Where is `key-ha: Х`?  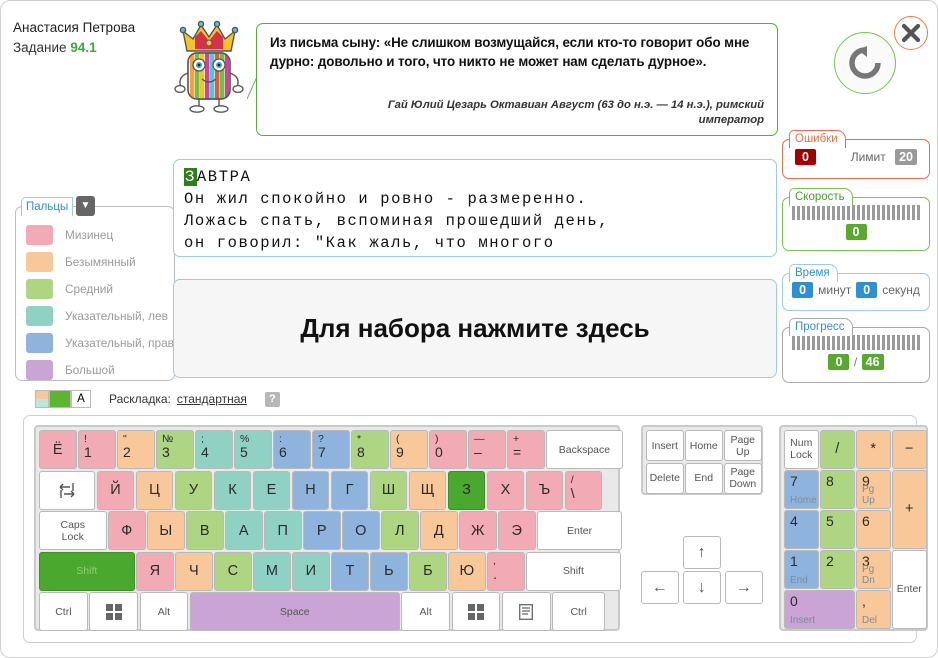
key-ha: Х is located at coordinates (505, 490).